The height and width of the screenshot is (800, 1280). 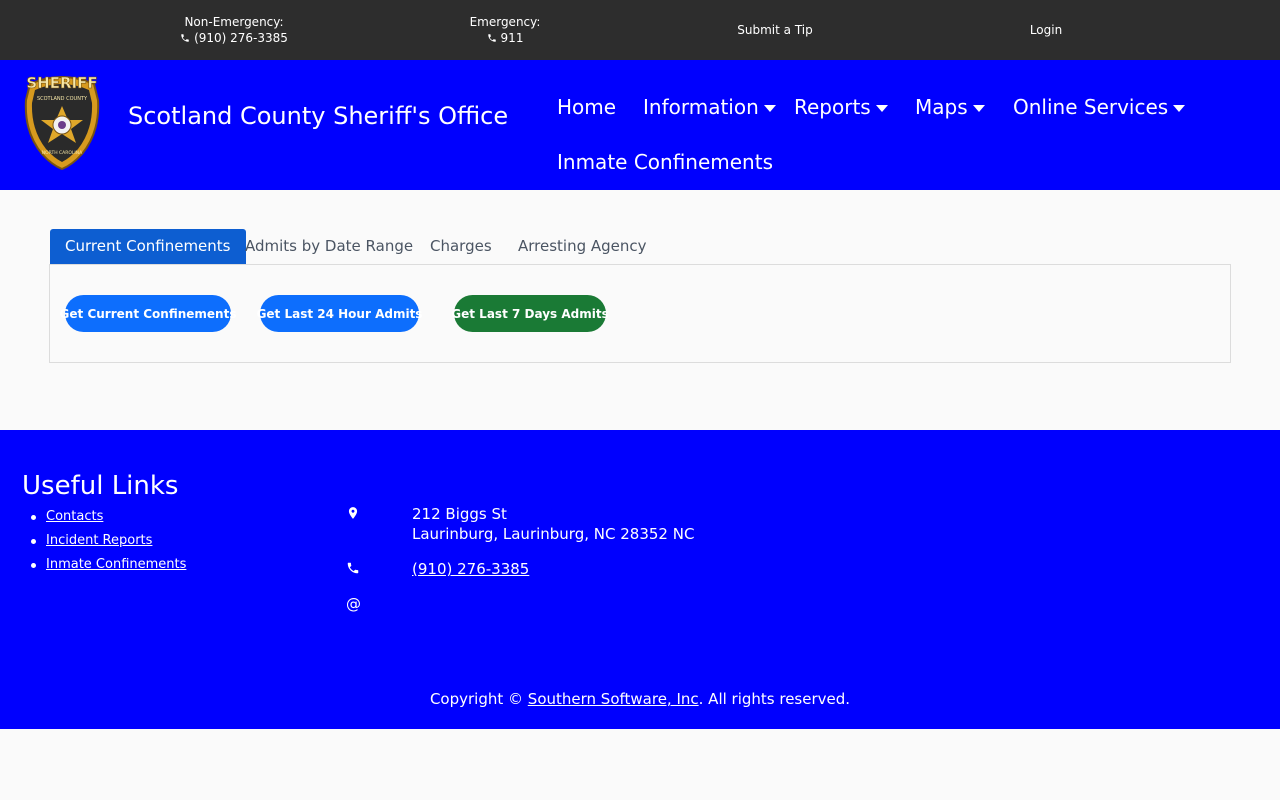 What do you see at coordinates (339, 313) in the screenshot?
I see `get-last-24-hour-admits-button: Get Last 24 Hour Admits` at bounding box center [339, 313].